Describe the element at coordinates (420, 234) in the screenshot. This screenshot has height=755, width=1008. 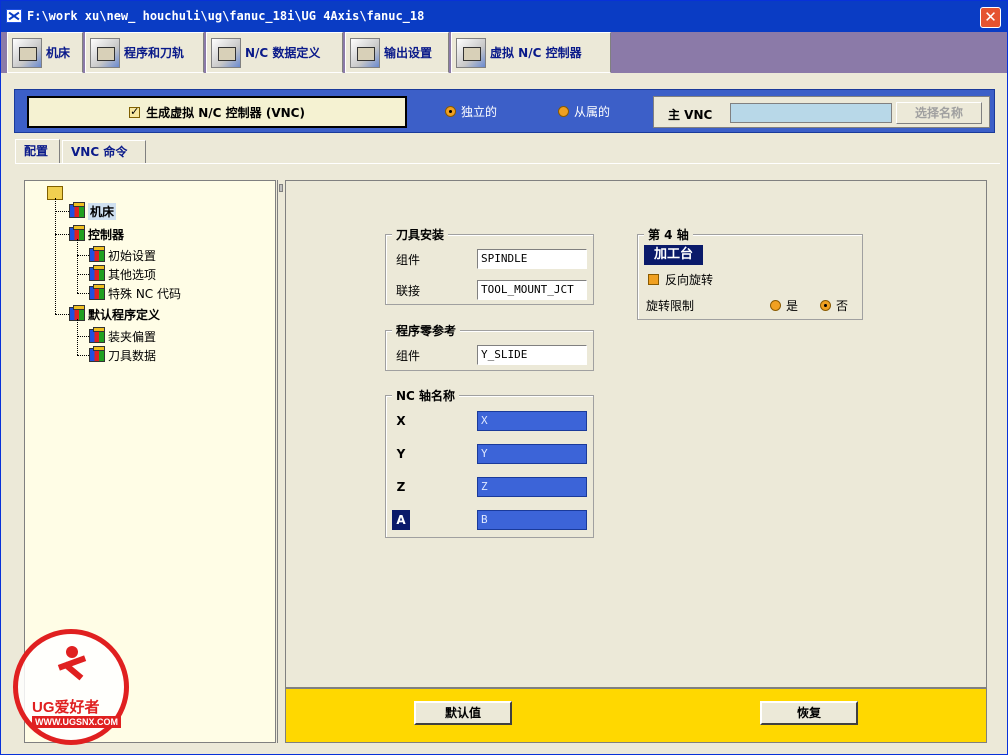
I see `tool-mount-title: 刀具安装` at that location.